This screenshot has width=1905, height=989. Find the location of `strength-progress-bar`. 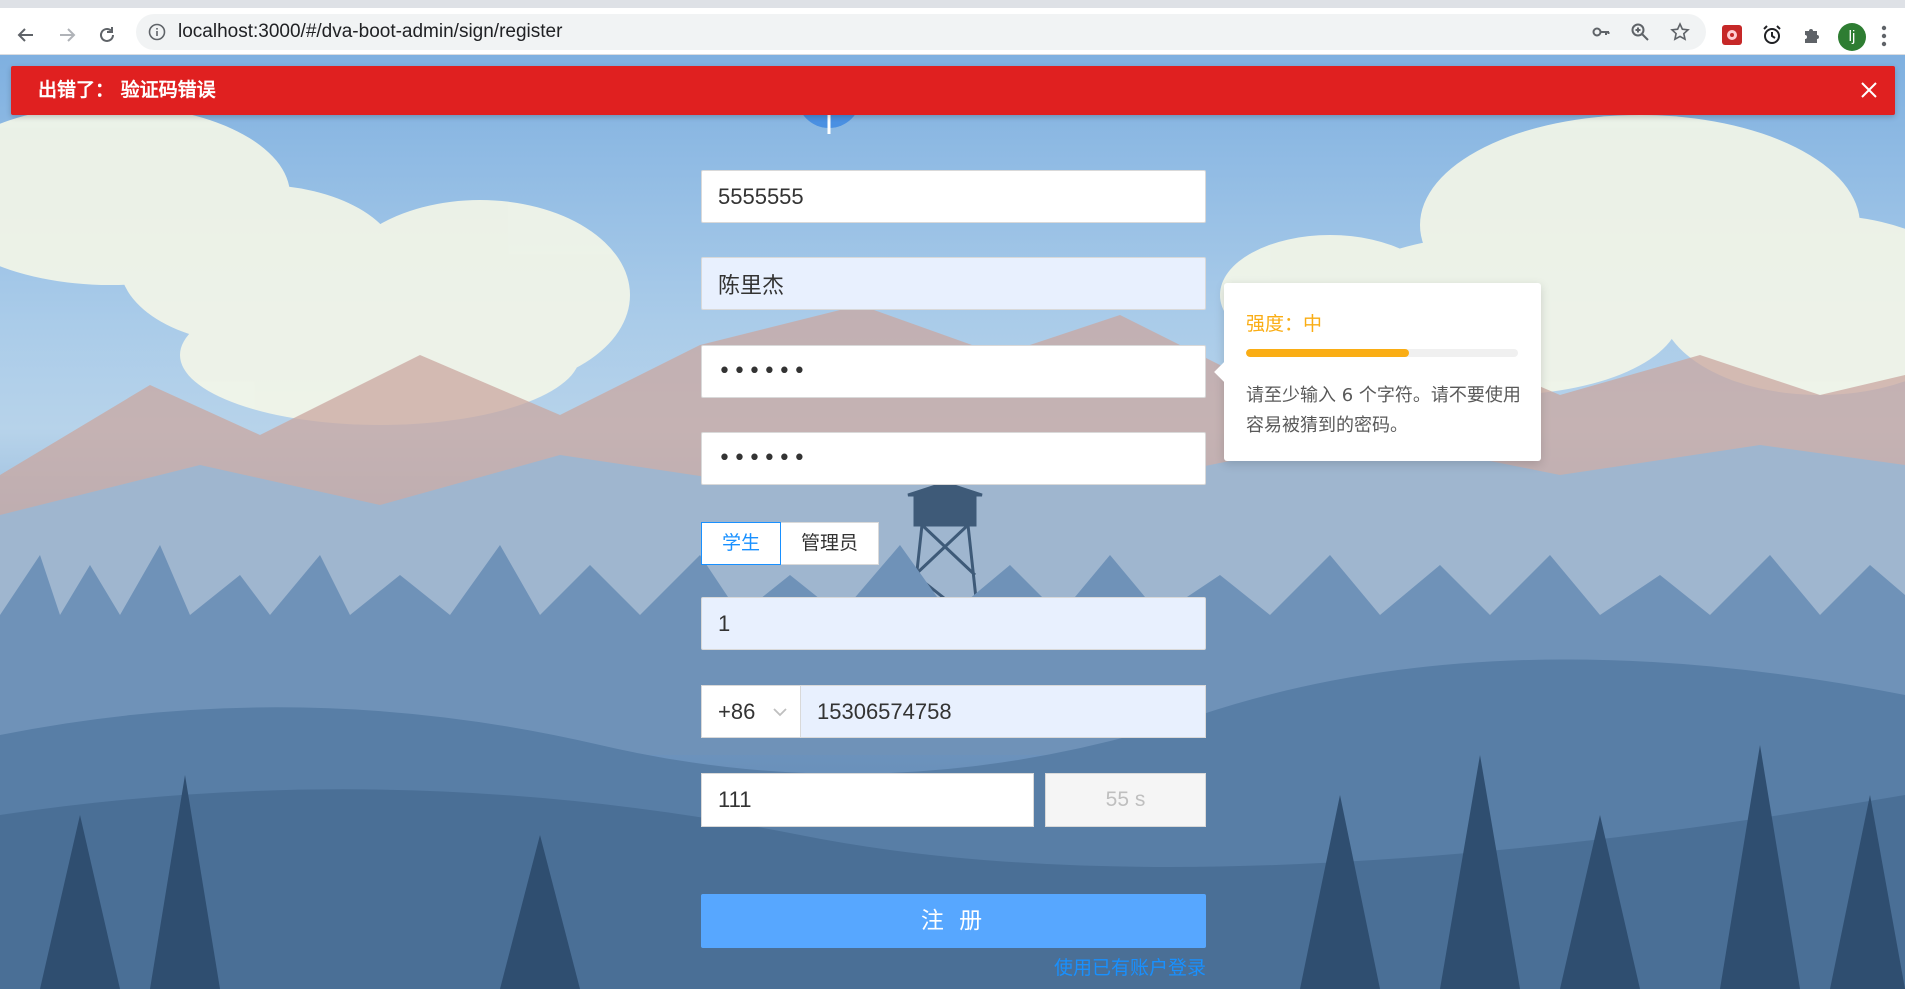

strength-progress-bar is located at coordinates (1382, 353).